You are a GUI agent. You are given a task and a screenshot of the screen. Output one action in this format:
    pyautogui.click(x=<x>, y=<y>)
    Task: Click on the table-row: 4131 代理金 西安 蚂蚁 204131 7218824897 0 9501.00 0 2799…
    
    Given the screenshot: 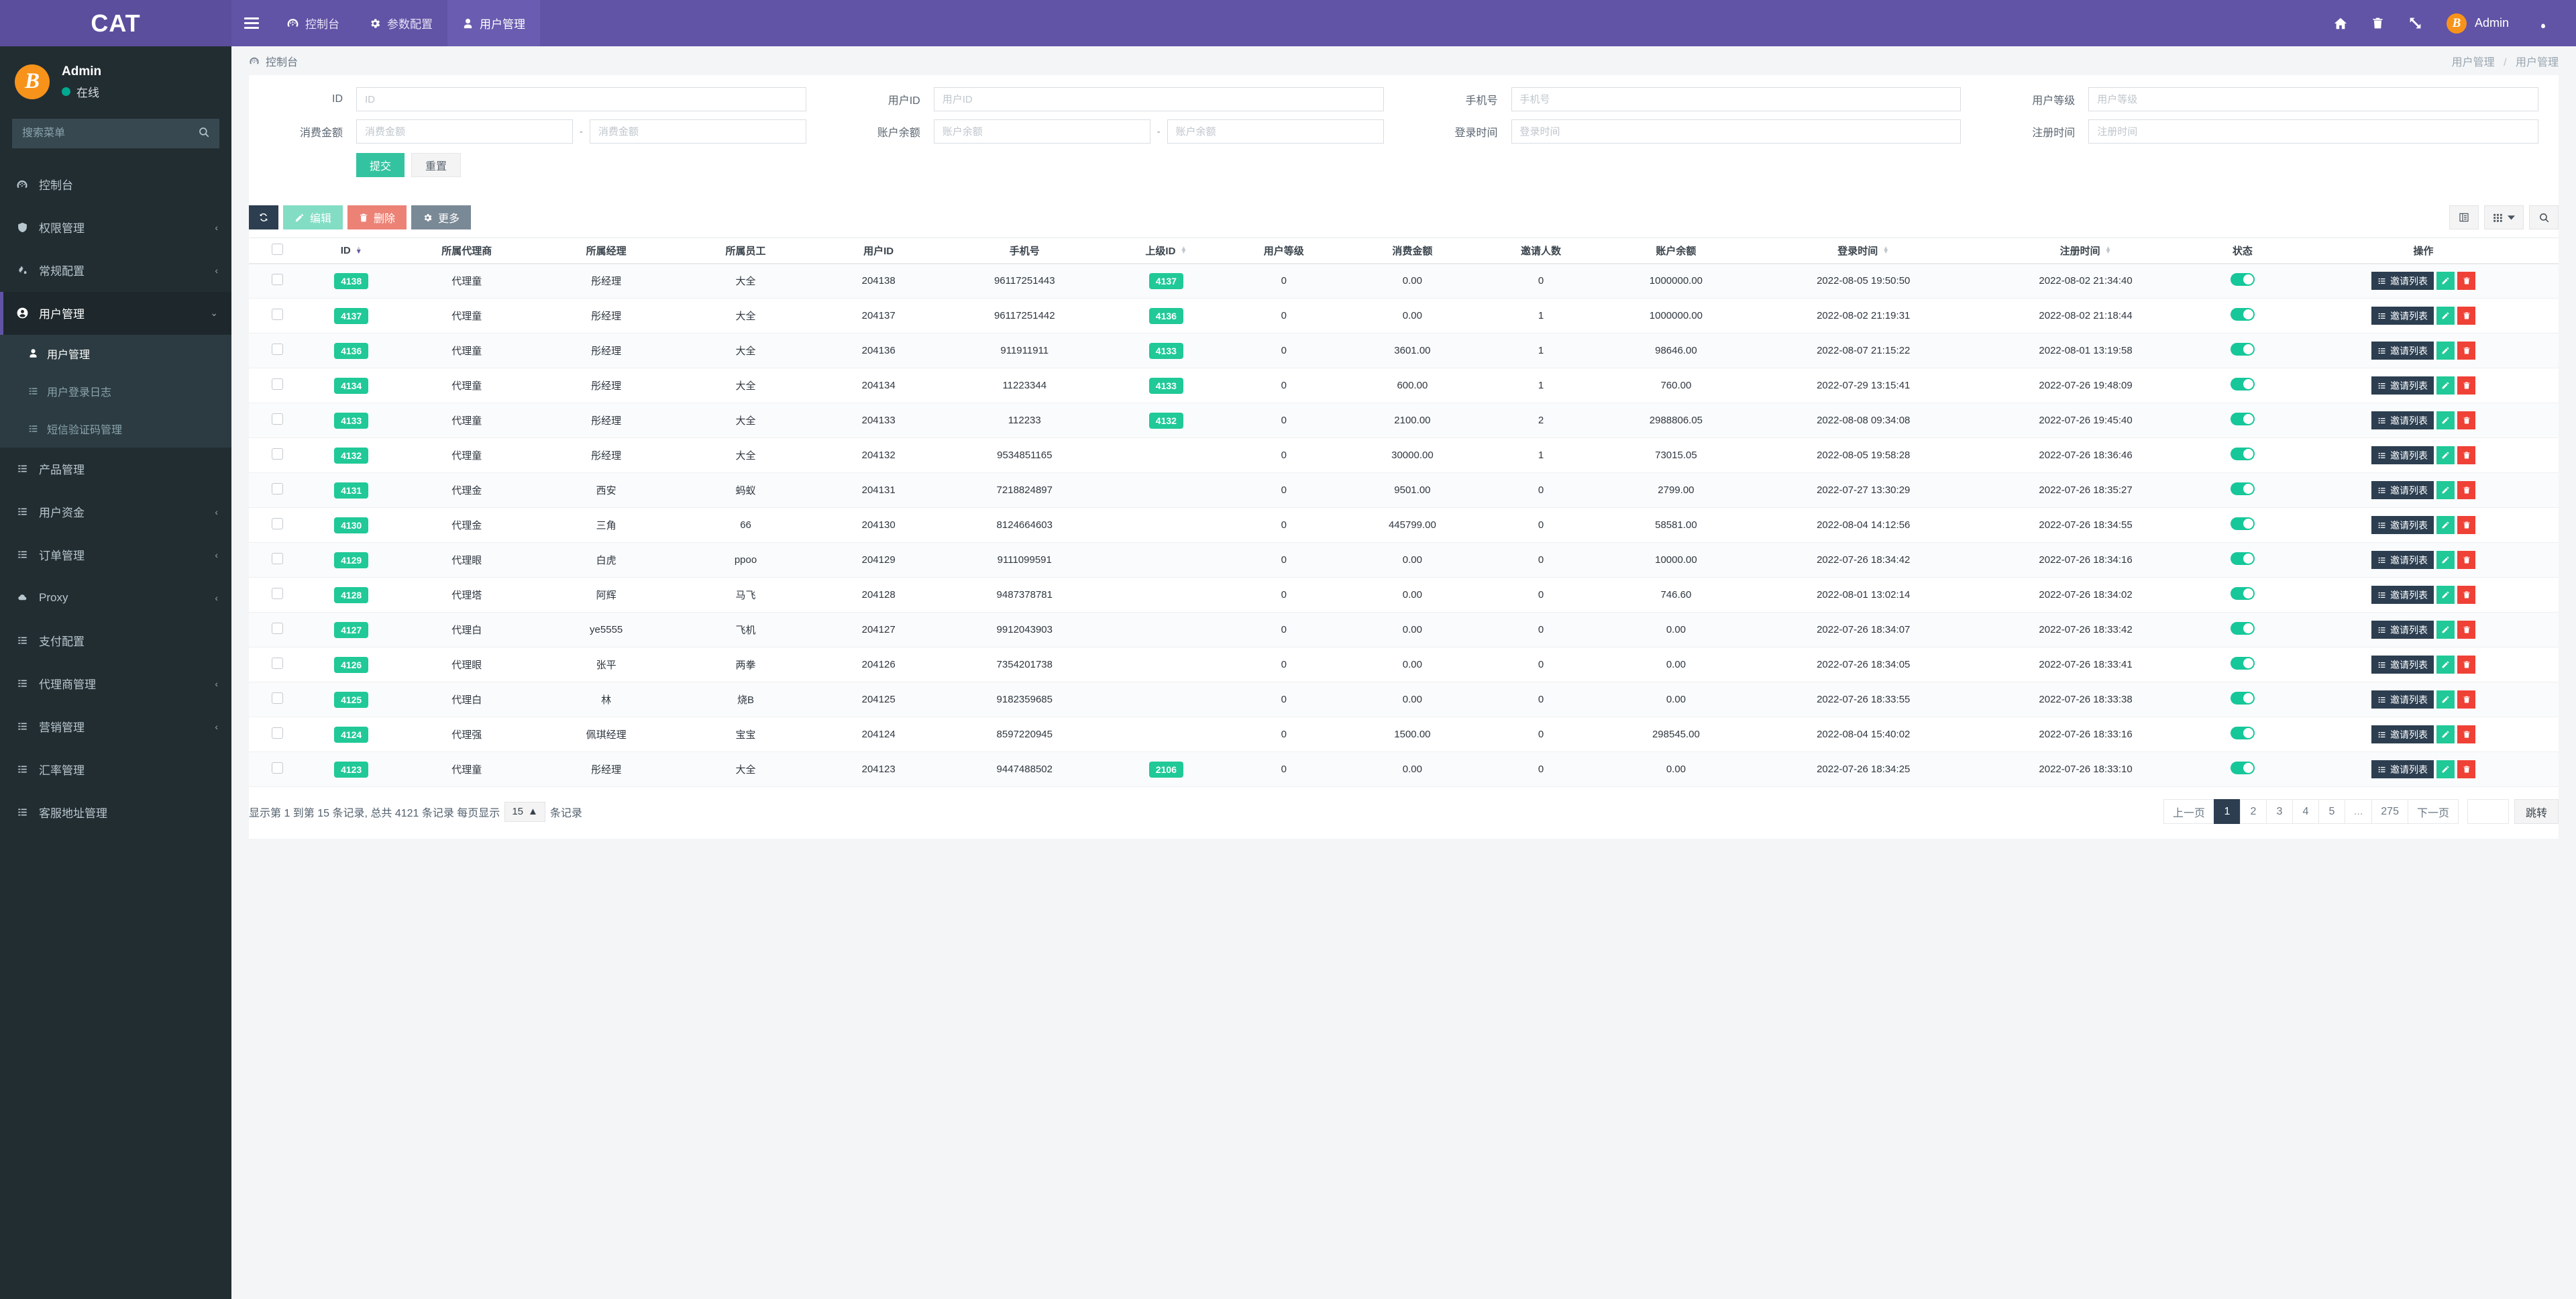 What is the action you would take?
    pyautogui.click(x=1404, y=490)
    